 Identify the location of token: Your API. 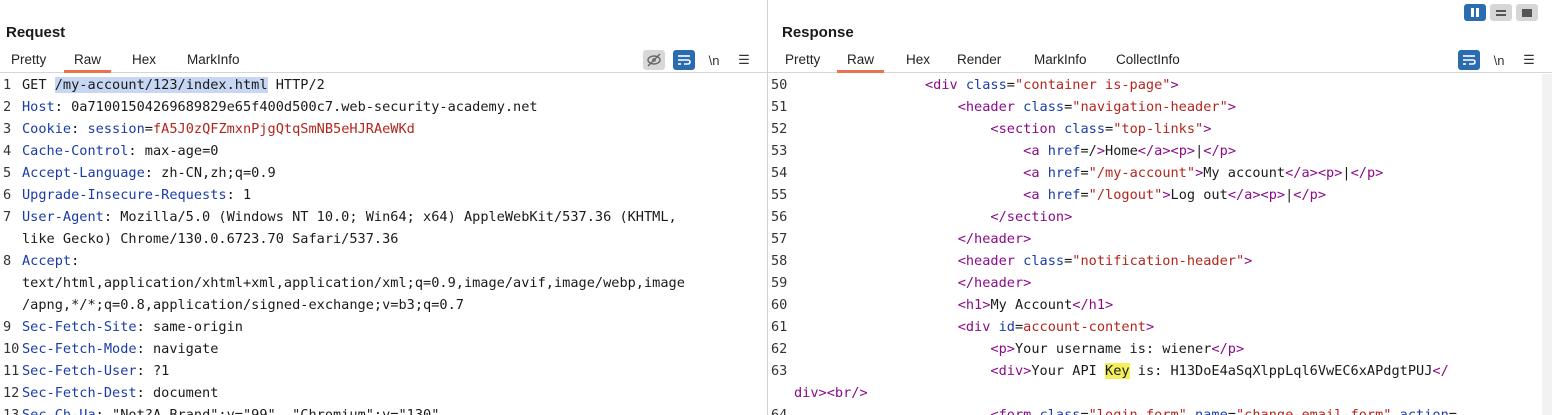
(1068, 371).